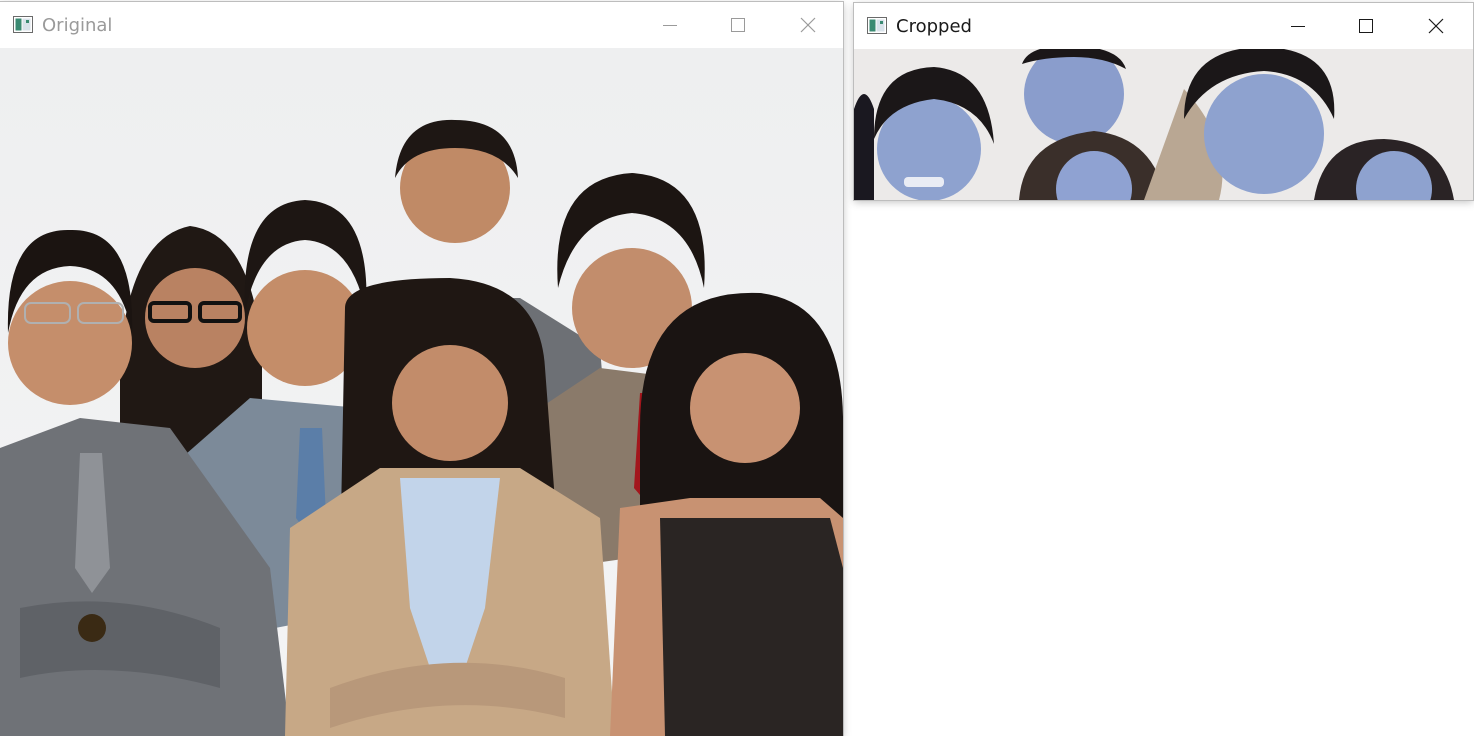 Image resolution: width=1474 pixels, height=736 pixels. Describe the element at coordinates (421, 25) in the screenshot. I see `titlebar: Original` at that location.